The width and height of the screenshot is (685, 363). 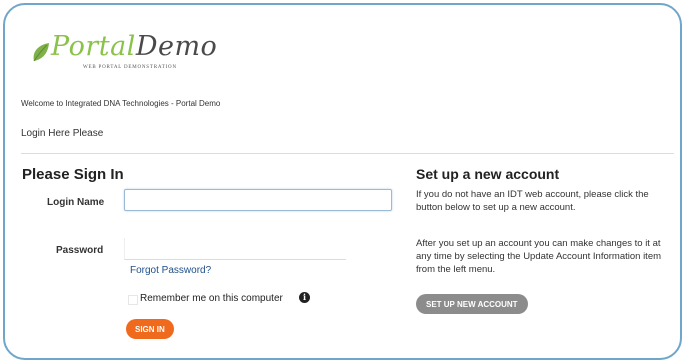 What do you see at coordinates (304, 297) in the screenshot?
I see `info-icon: i` at bounding box center [304, 297].